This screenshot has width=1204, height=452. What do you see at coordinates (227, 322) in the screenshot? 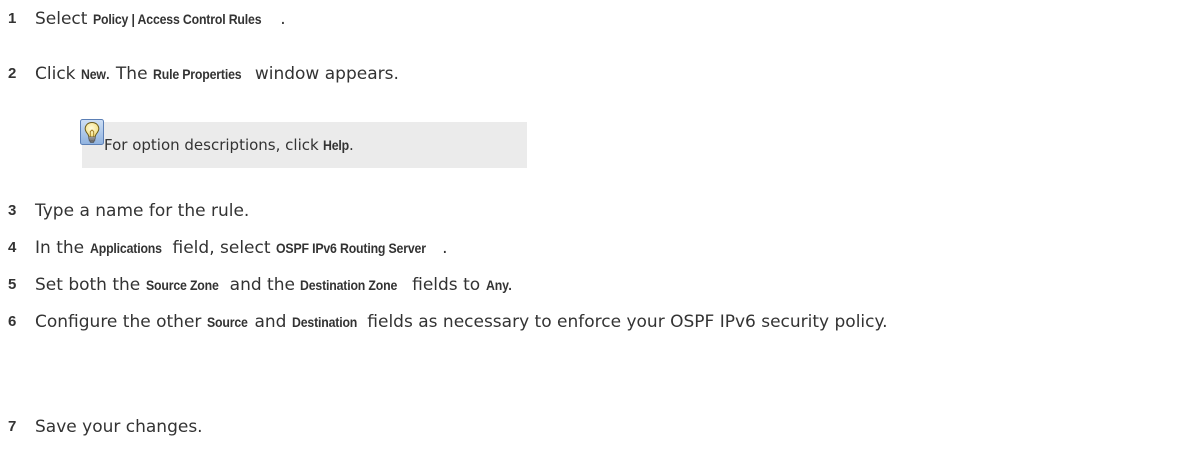
I see `ui-label-source: Source` at bounding box center [227, 322].